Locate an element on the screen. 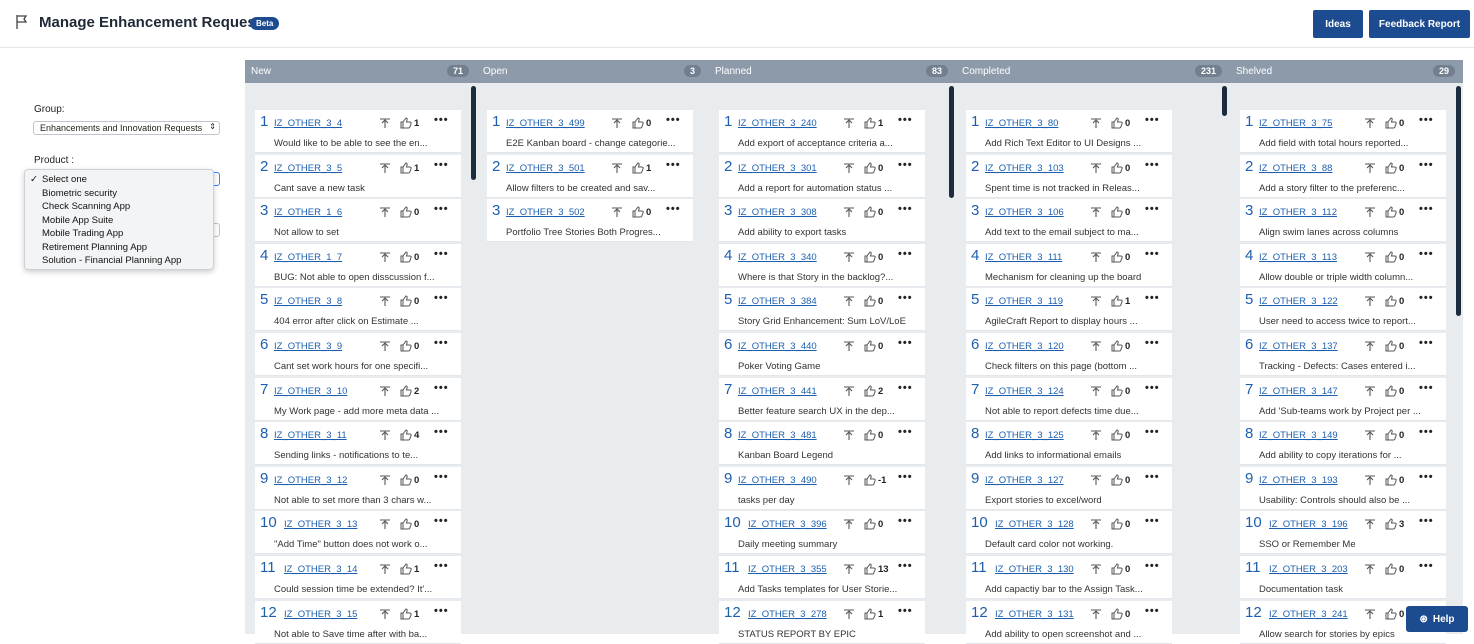  card-id-link: IZ_OTHER_3_301 is located at coordinates (777, 168).